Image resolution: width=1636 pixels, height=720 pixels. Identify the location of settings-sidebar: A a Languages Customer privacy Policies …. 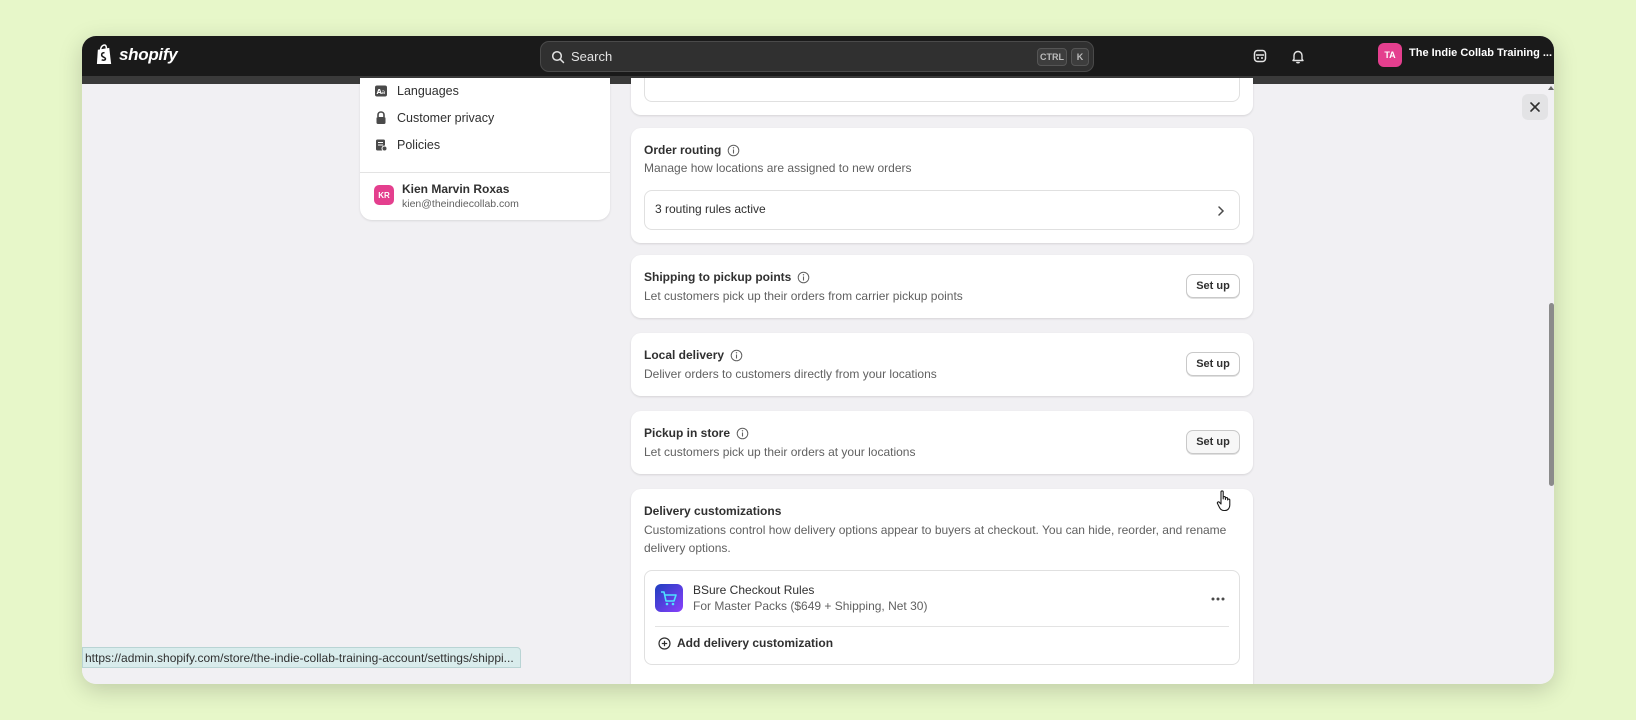
(485, 149).